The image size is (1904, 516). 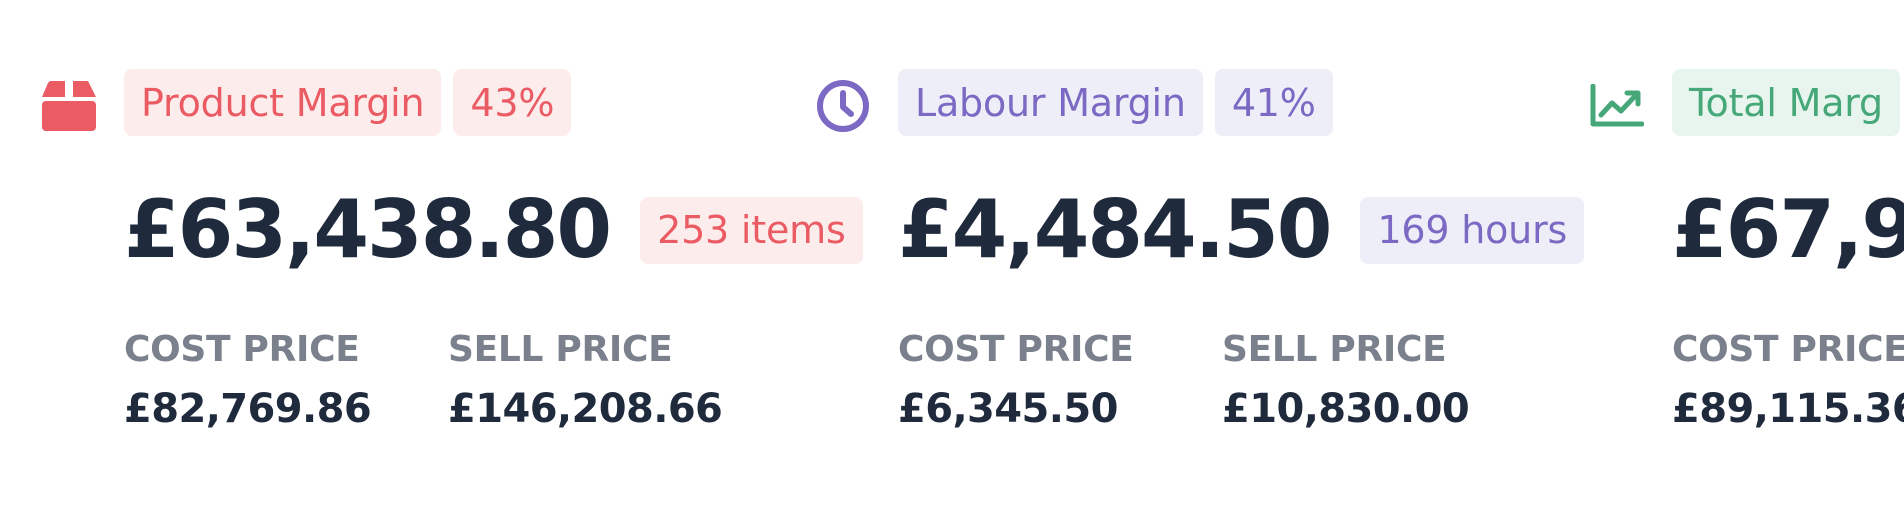 I want to click on total-cost-price-value: £89,115.36, so click(x=1788, y=409).